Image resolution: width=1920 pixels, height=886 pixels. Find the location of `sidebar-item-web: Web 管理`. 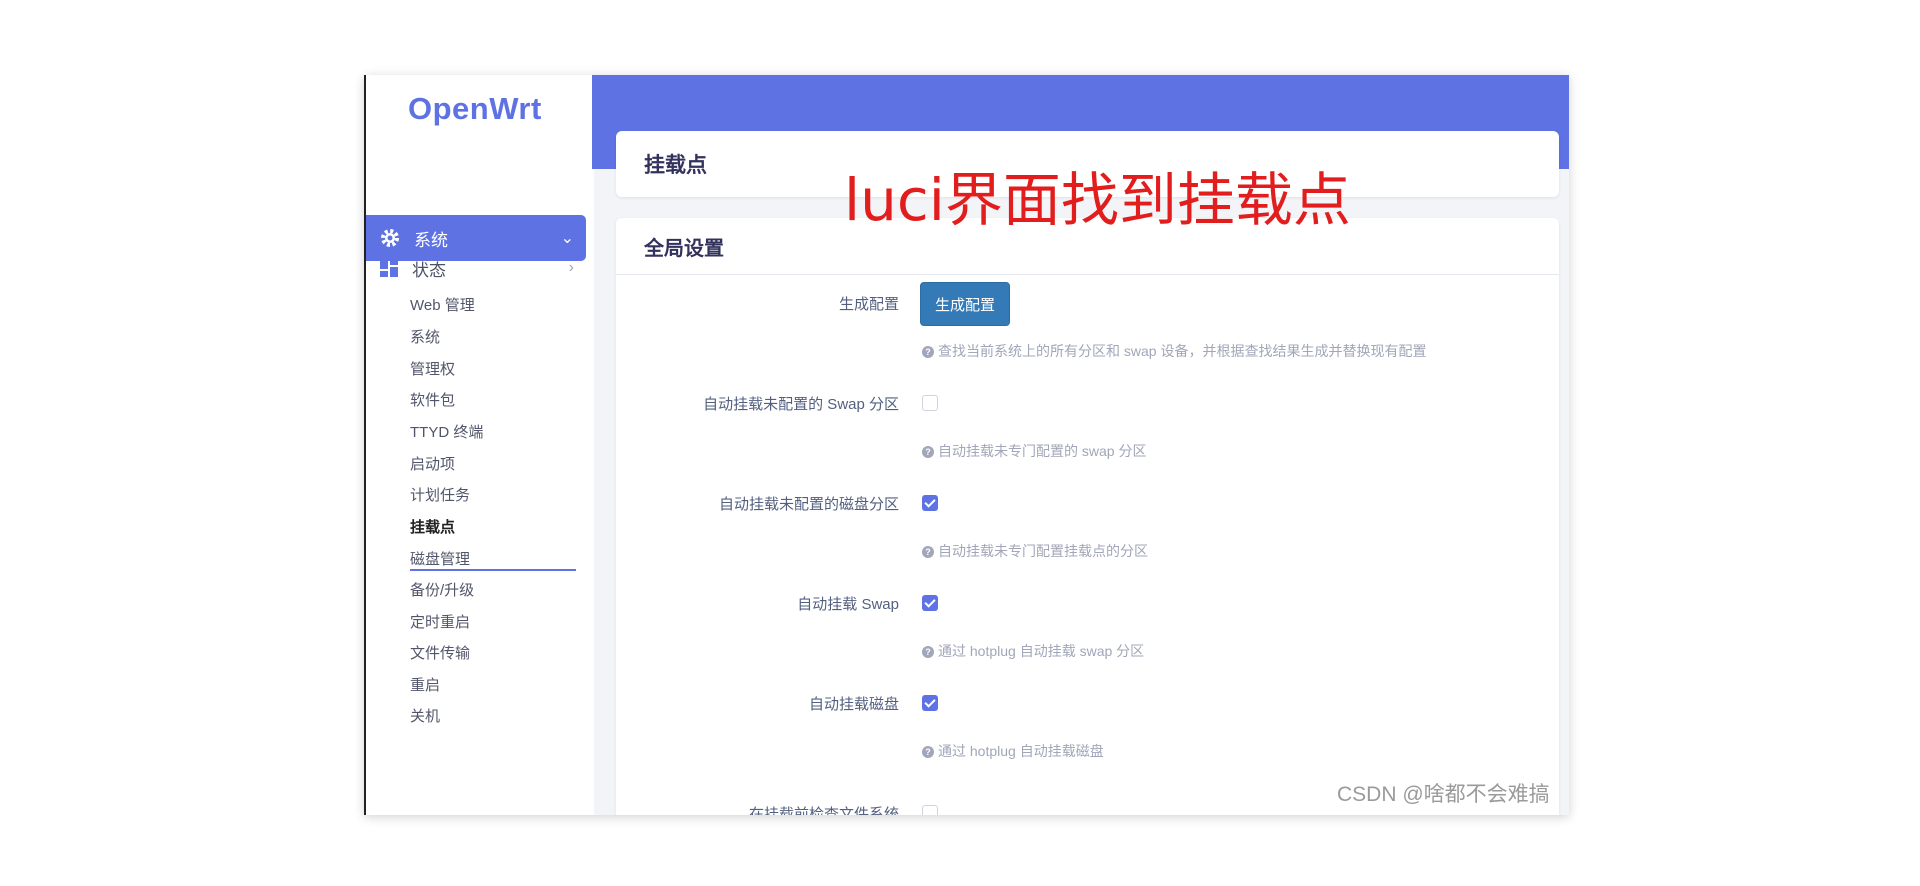

sidebar-item-web: Web 管理 is located at coordinates (442, 304).